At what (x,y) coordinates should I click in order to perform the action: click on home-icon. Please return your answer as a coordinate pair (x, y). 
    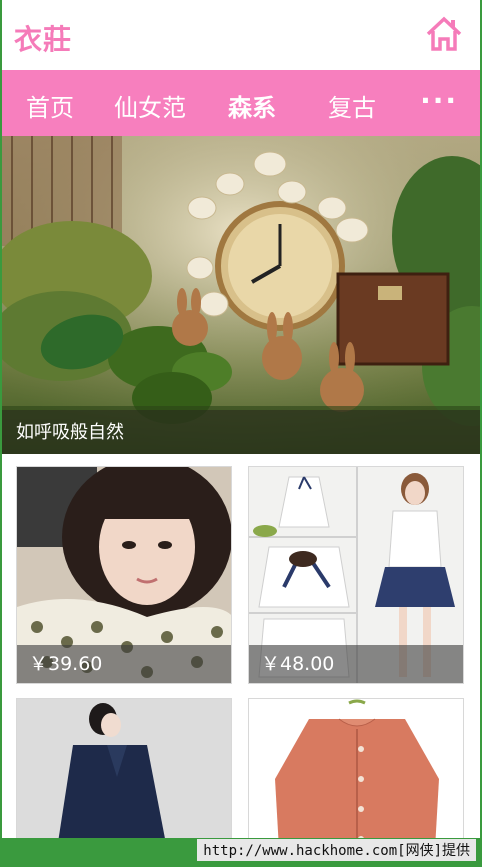
    Looking at the image, I should click on (444, 34).